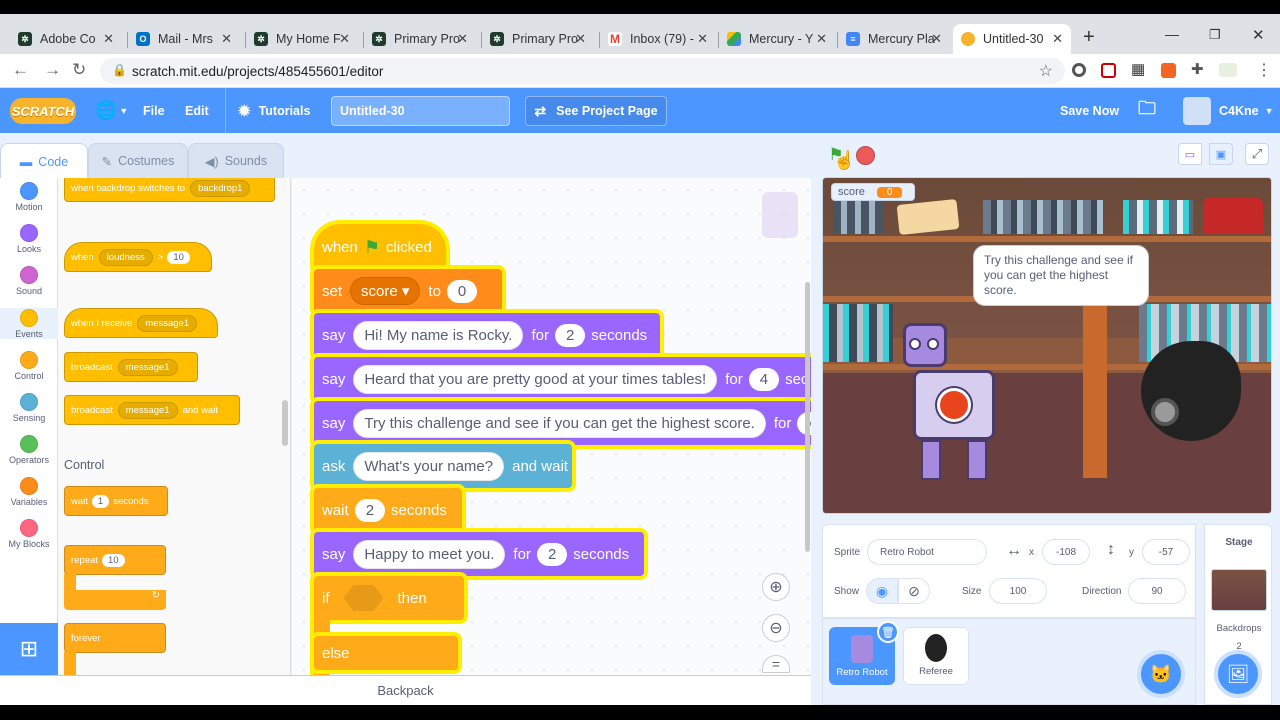  What do you see at coordinates (1172, 34) in the screenshot?
I see `minimize-icon: —` at bounding box center [1172, 34].